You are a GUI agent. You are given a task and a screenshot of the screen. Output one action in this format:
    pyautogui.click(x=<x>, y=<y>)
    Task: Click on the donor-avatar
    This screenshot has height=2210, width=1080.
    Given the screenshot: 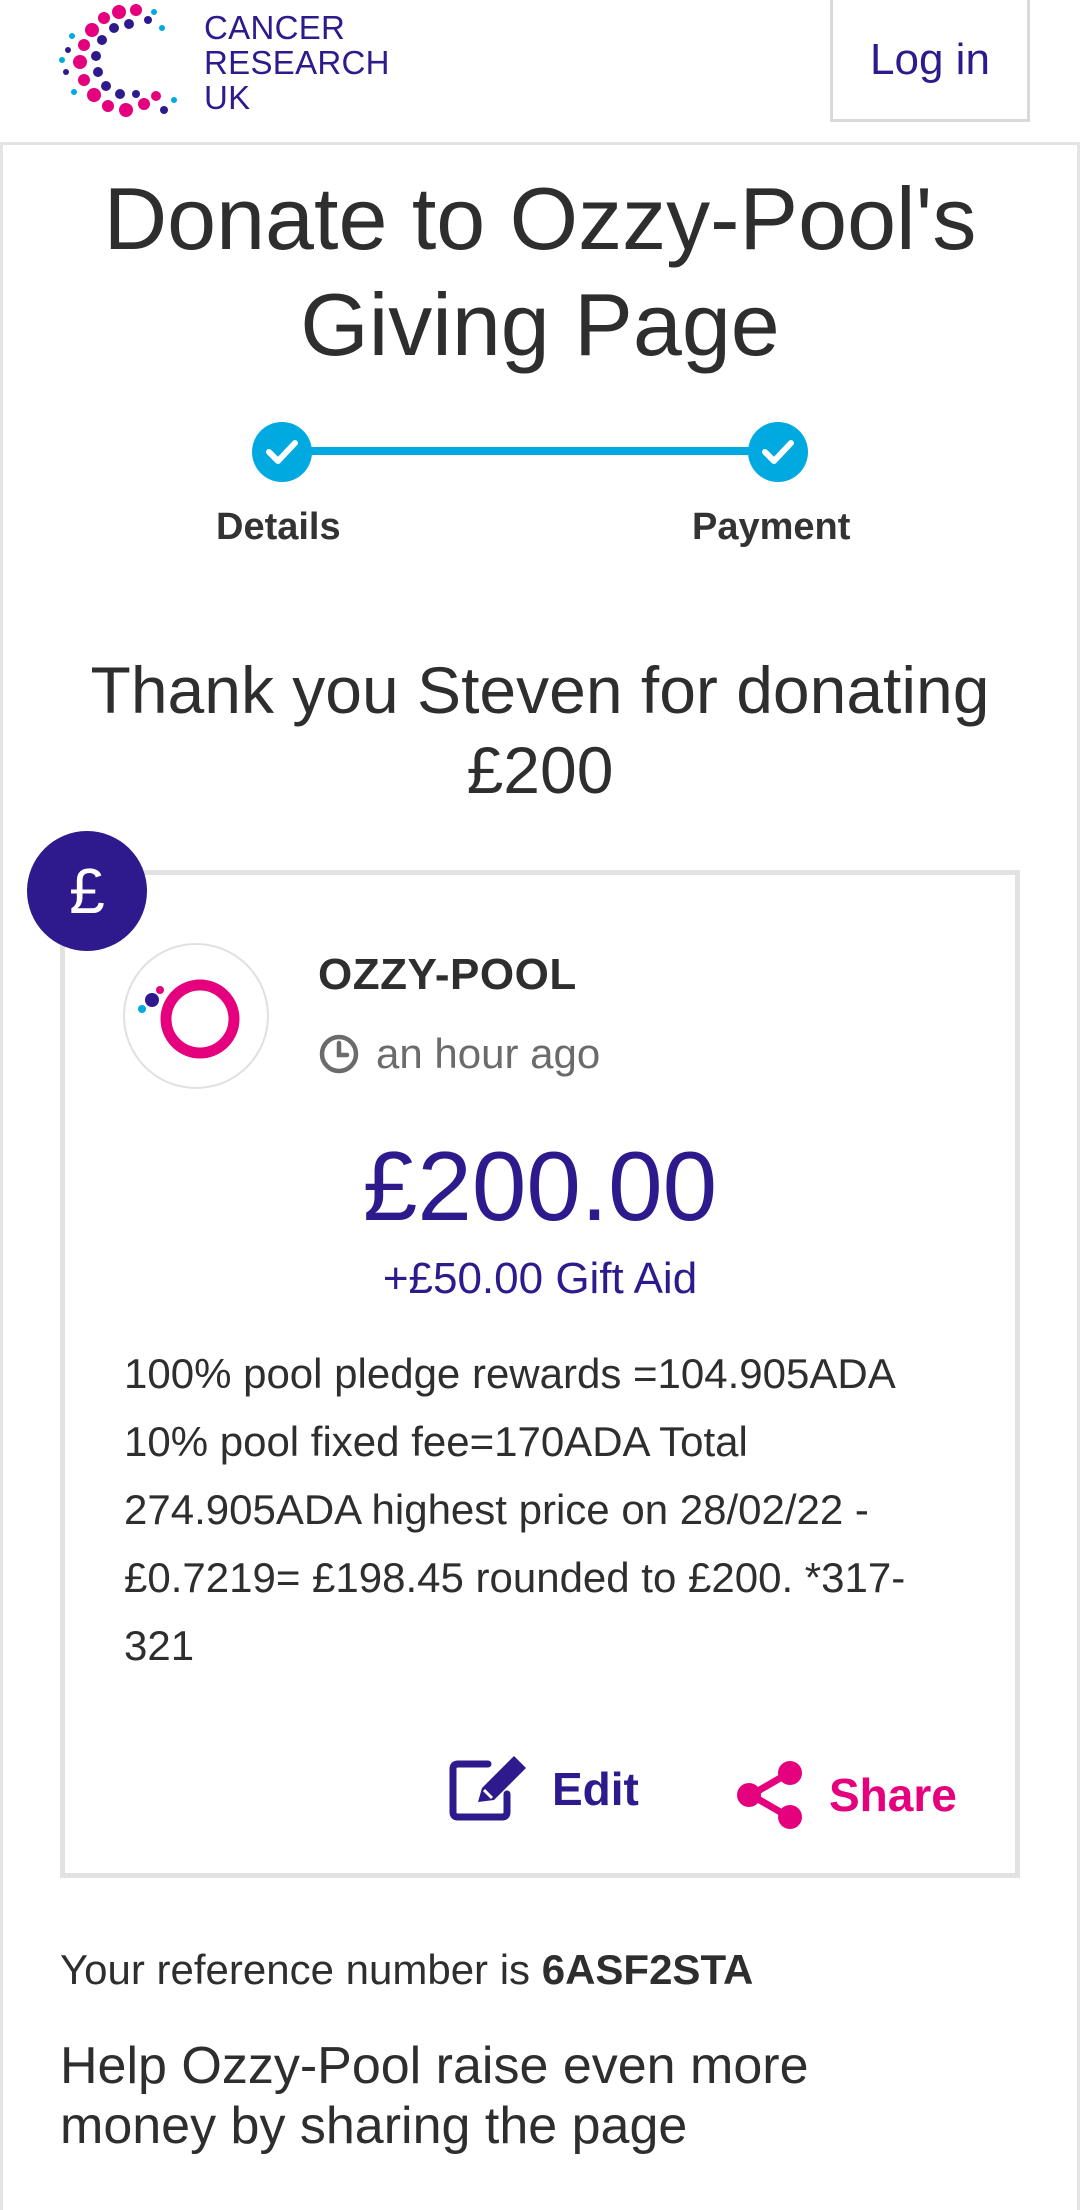 What is the action you would take?
    pyautogui.click(x=196, y=1016)
    